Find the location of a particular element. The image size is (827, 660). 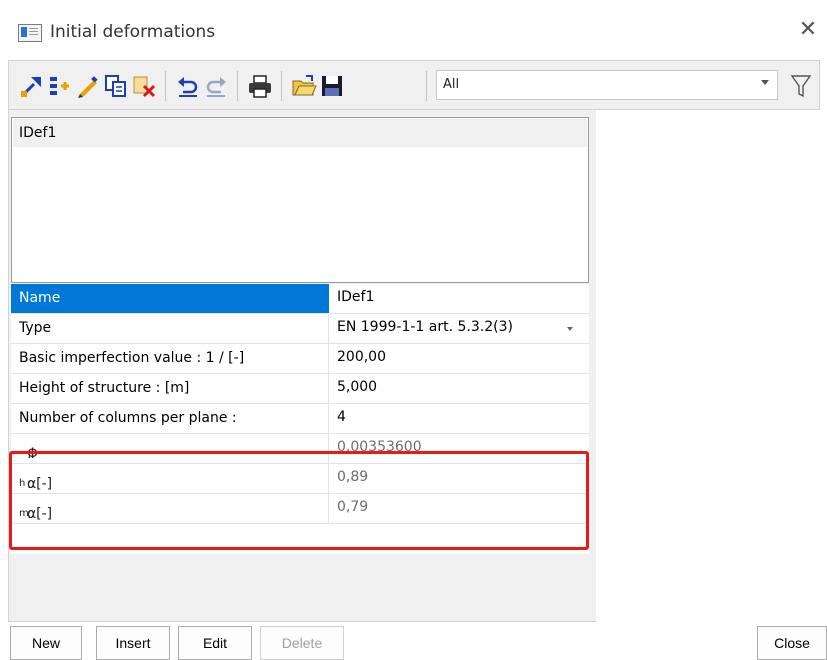

filter-select: All is located at coordinates (607, 85).